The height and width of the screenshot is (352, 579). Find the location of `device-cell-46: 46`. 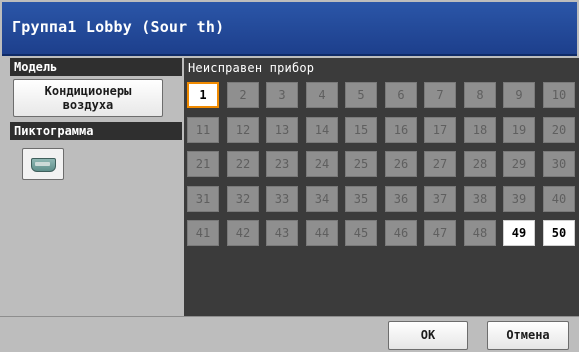

device-cell-46: 46 is located at coordinates (401, 233).